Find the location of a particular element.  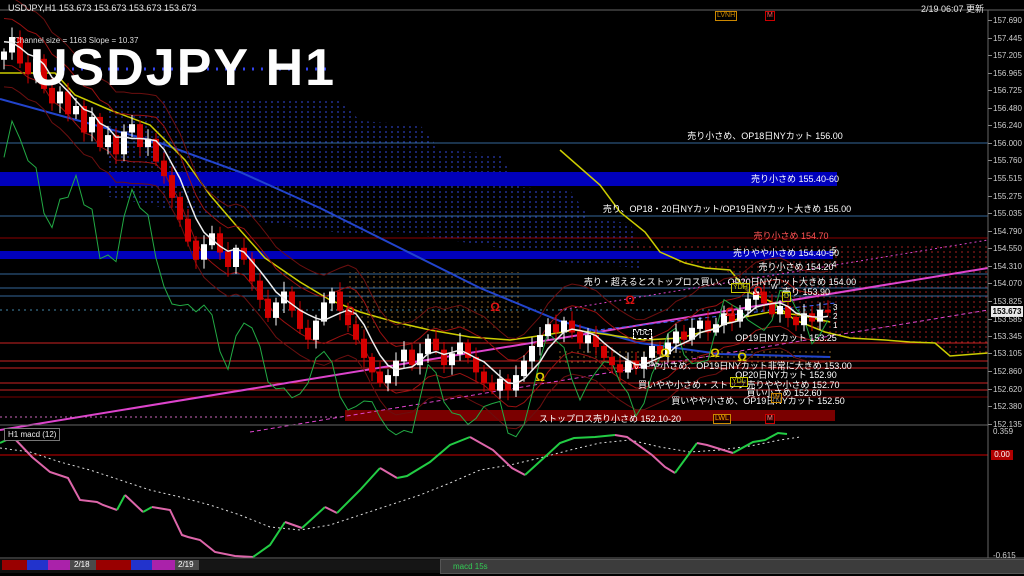

price-axis-label: 156.240 is located at coordinates (1007, 126).